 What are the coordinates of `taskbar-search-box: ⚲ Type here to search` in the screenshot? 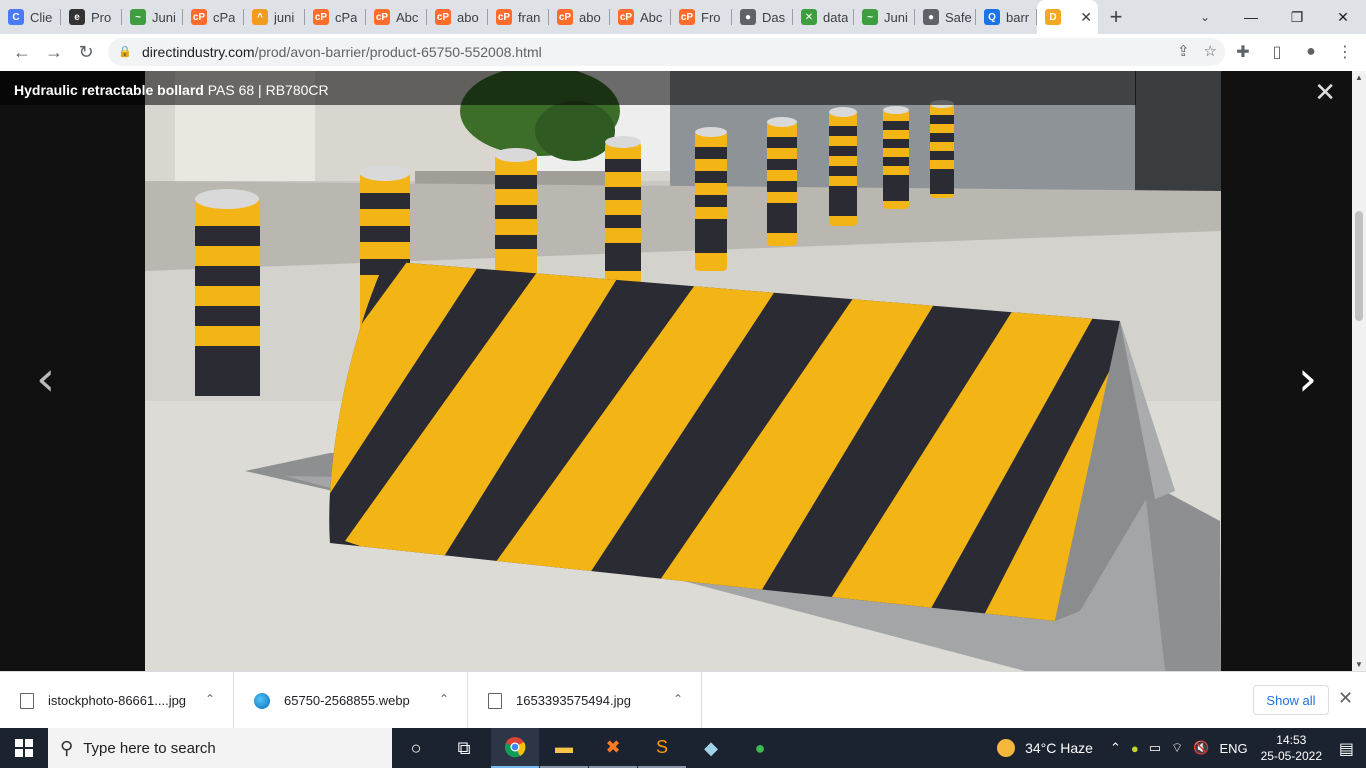 It's located at (220, 748).